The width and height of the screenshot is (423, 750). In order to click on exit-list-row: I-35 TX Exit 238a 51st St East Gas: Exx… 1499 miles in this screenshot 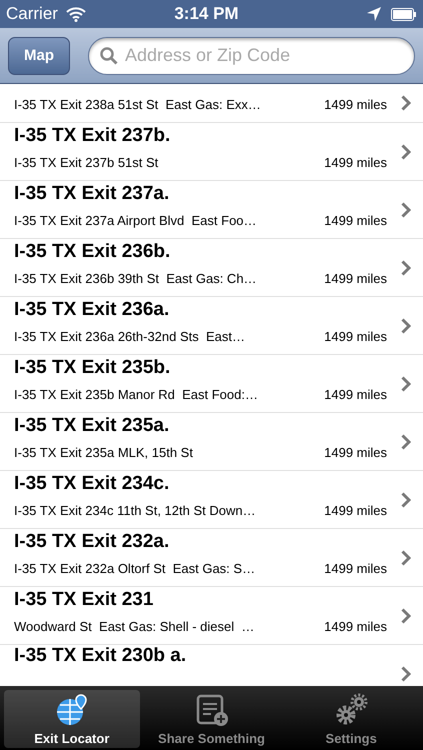, I will do `click(211, 103)`.